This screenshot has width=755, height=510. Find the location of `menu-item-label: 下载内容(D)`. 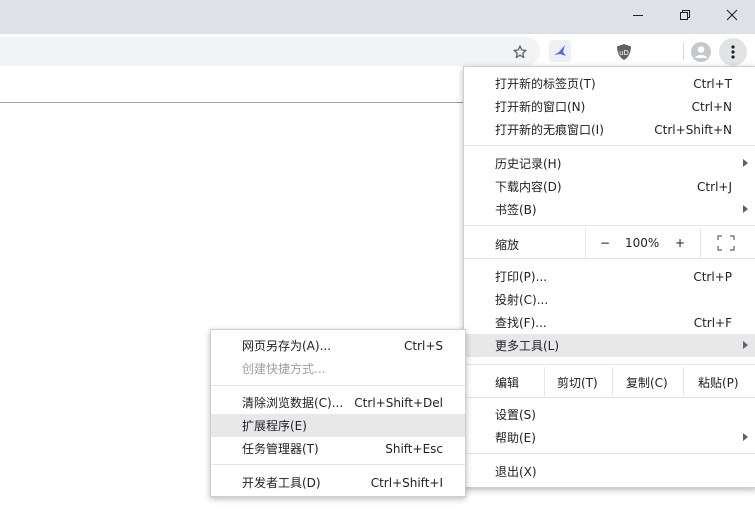

menu-item-label: 下载内容(D) is located at coordinates (528, 187).